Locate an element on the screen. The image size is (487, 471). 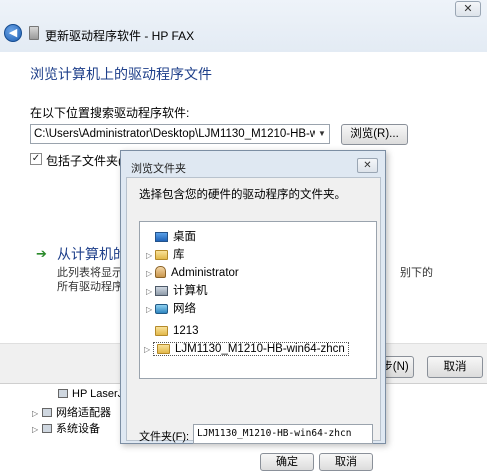
network-adapter-icon is located at coordinates (47, 412).